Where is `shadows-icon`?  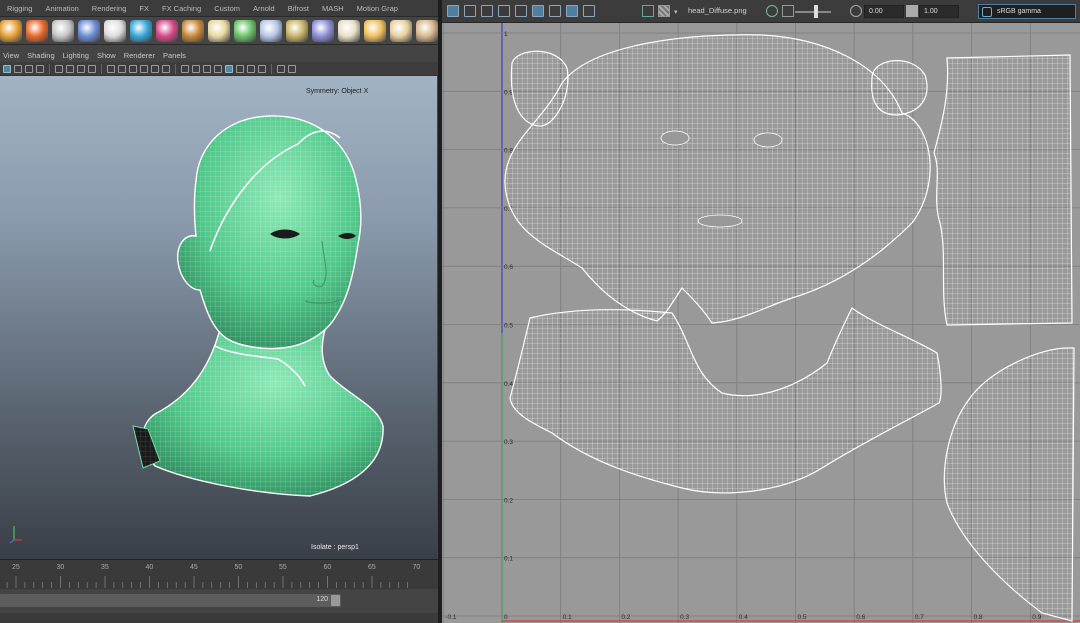 shadows-icon is located at coordinates (166, 68).